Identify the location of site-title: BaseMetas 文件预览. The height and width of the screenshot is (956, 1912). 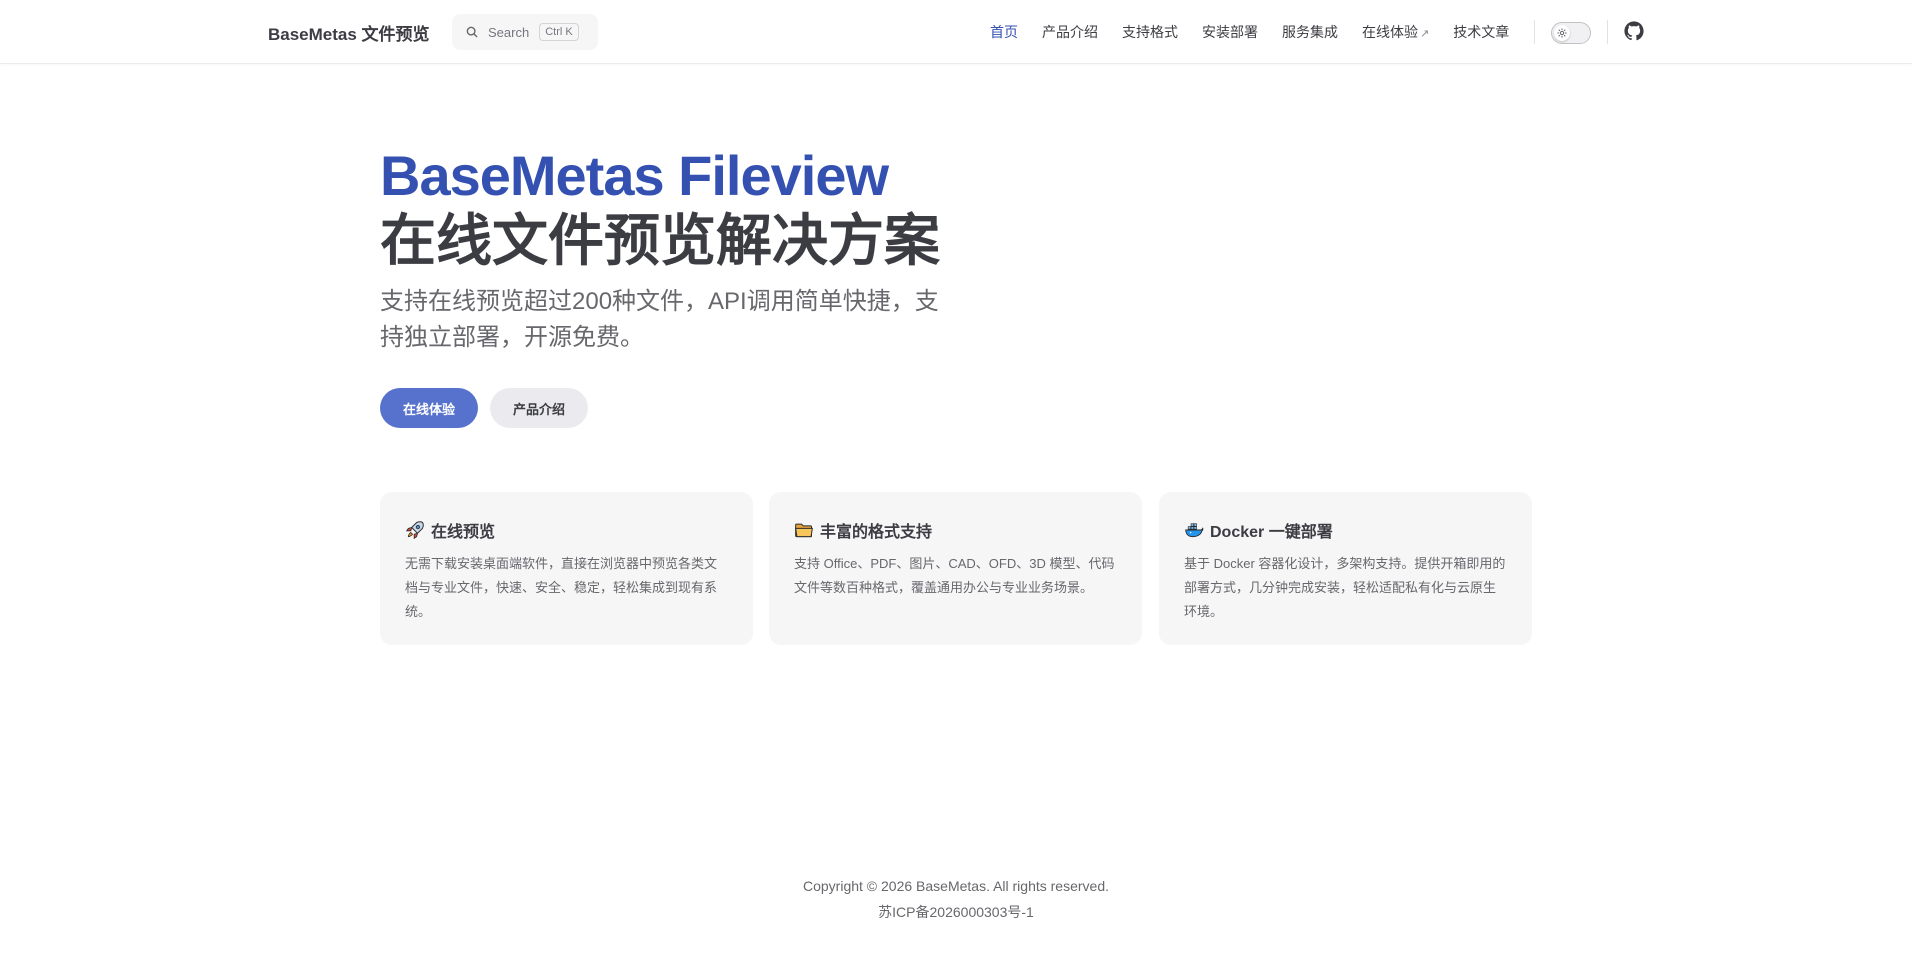
(349, 32).